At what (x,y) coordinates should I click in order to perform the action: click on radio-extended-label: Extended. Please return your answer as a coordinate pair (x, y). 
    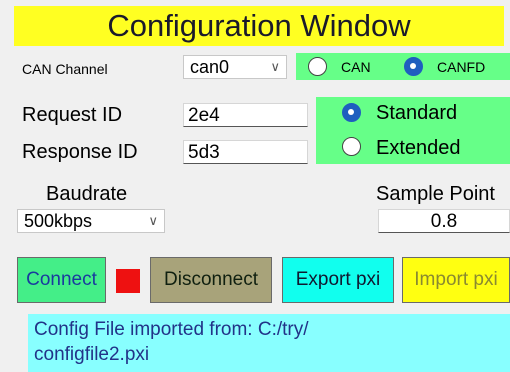
    Looking at the image, I should click on (418, 148).